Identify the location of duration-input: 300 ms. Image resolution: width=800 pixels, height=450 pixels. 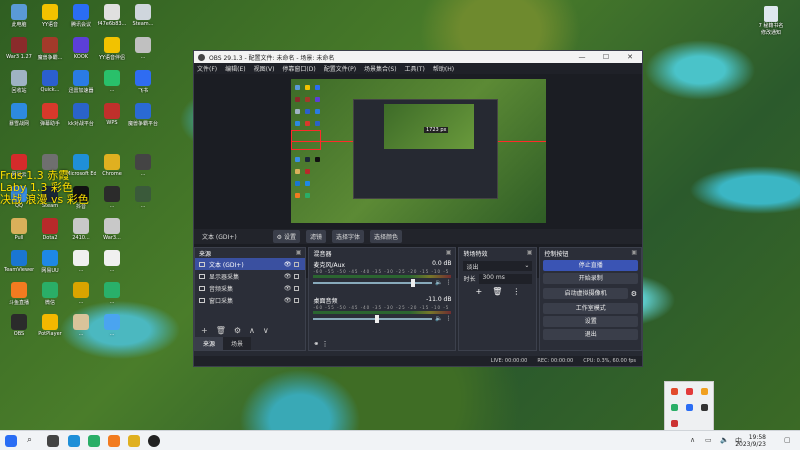
(506, 279).